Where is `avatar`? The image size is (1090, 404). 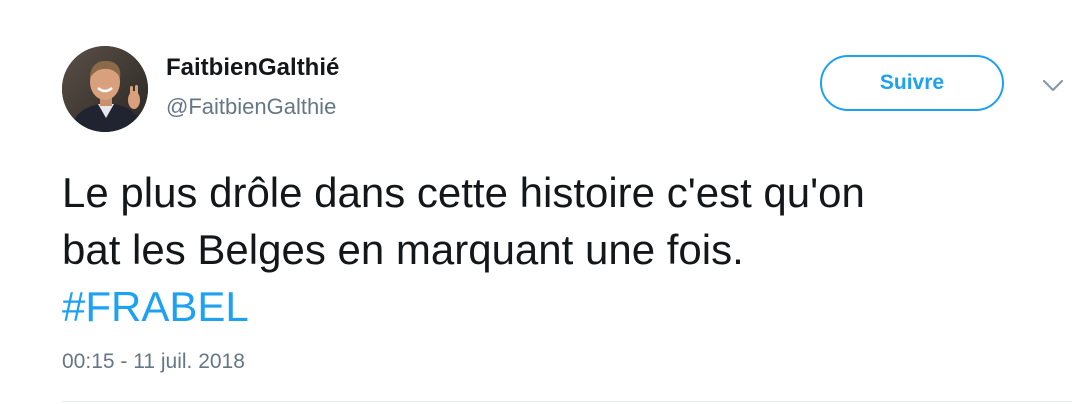
avatar is located at coordinates (105, 89).